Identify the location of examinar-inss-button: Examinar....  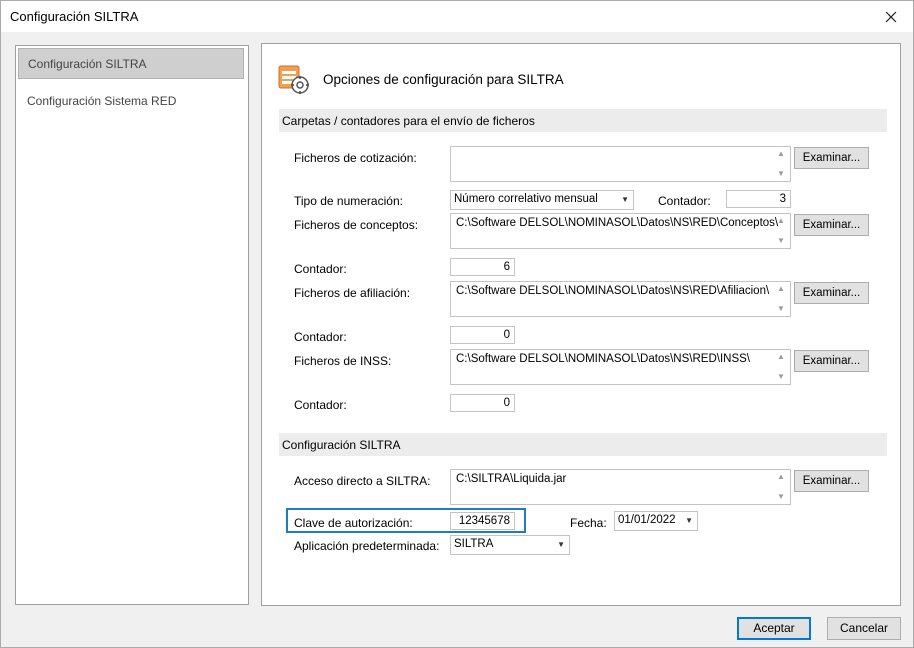
(831, 361).